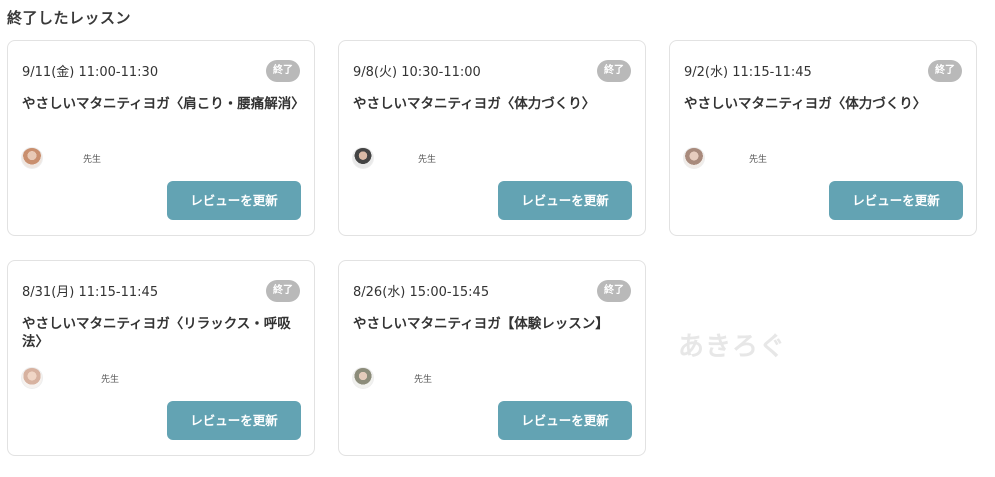  I want to click on lesson-date: 9/8(火) 10:30-11:00, so click(417, 72).